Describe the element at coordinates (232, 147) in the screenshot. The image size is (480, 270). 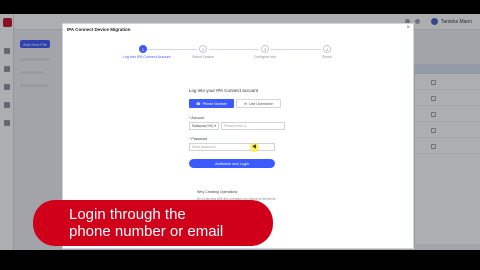
I see `password-input: Enter password` at that location.